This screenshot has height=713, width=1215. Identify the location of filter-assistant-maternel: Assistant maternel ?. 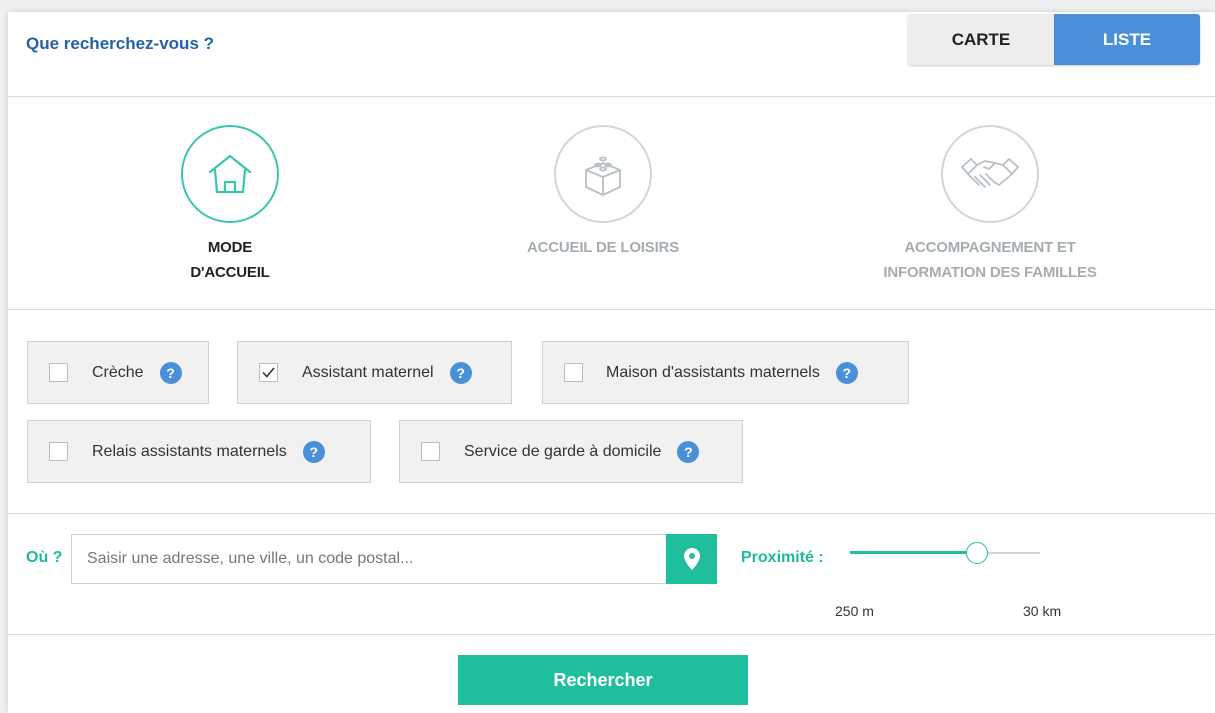
(374, 372).